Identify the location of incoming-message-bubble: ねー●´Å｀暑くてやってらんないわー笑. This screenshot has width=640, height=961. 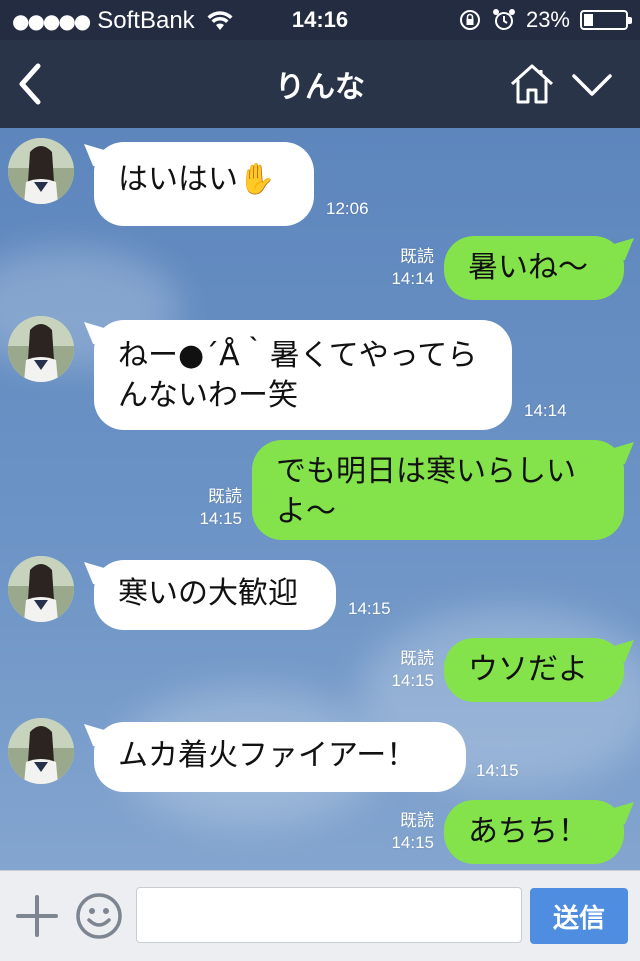
(303, 375).